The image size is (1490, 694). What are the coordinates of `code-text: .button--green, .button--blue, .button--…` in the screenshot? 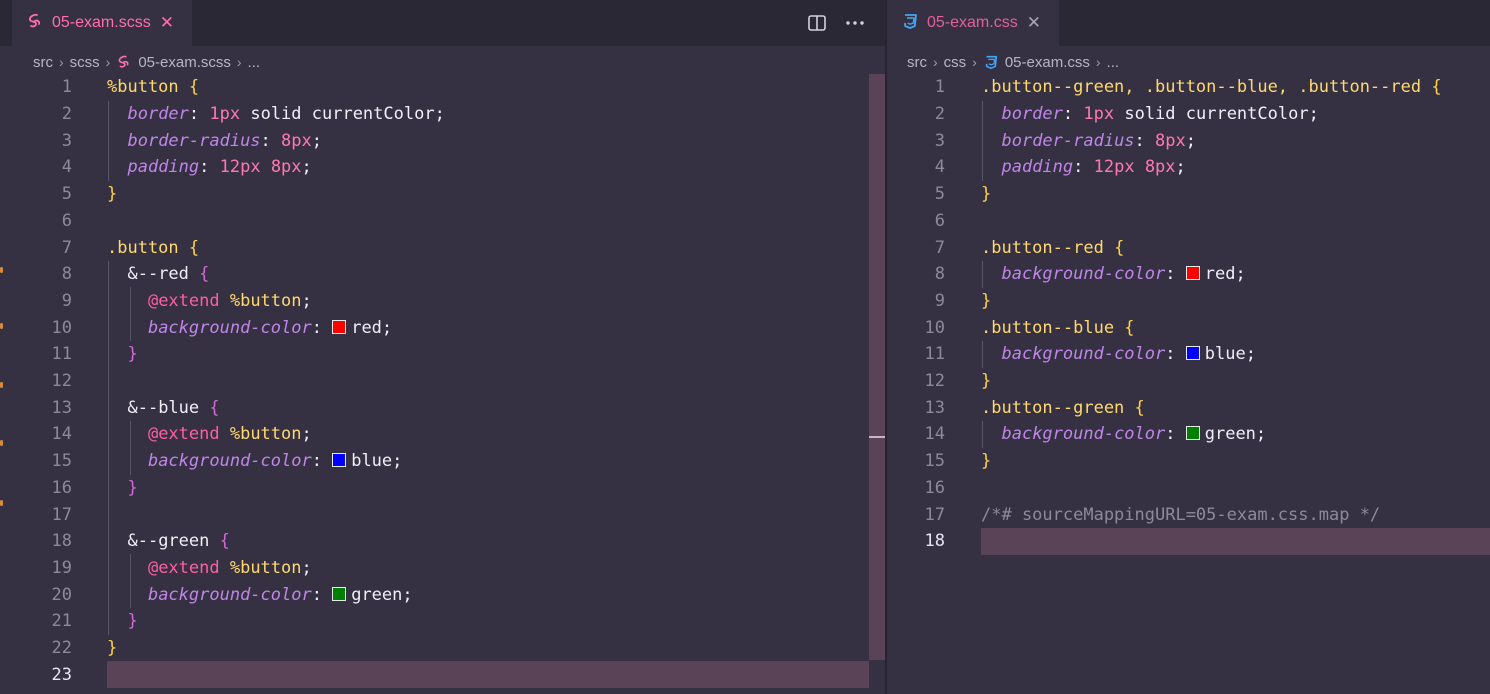 It's located at (1211, 87).